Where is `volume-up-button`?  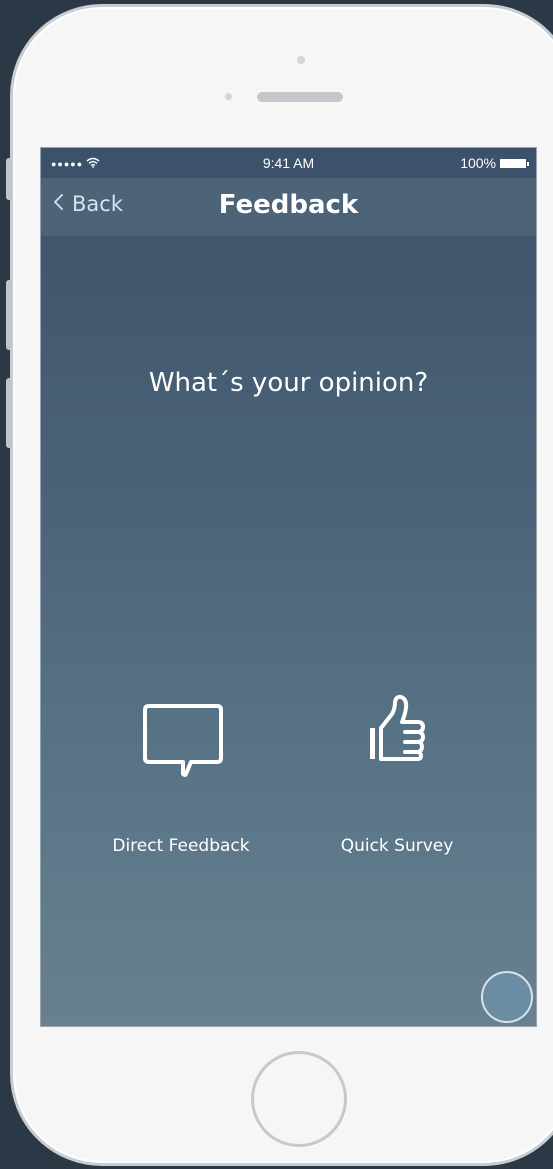 volume-up-button is located at coordinates (9, 315).